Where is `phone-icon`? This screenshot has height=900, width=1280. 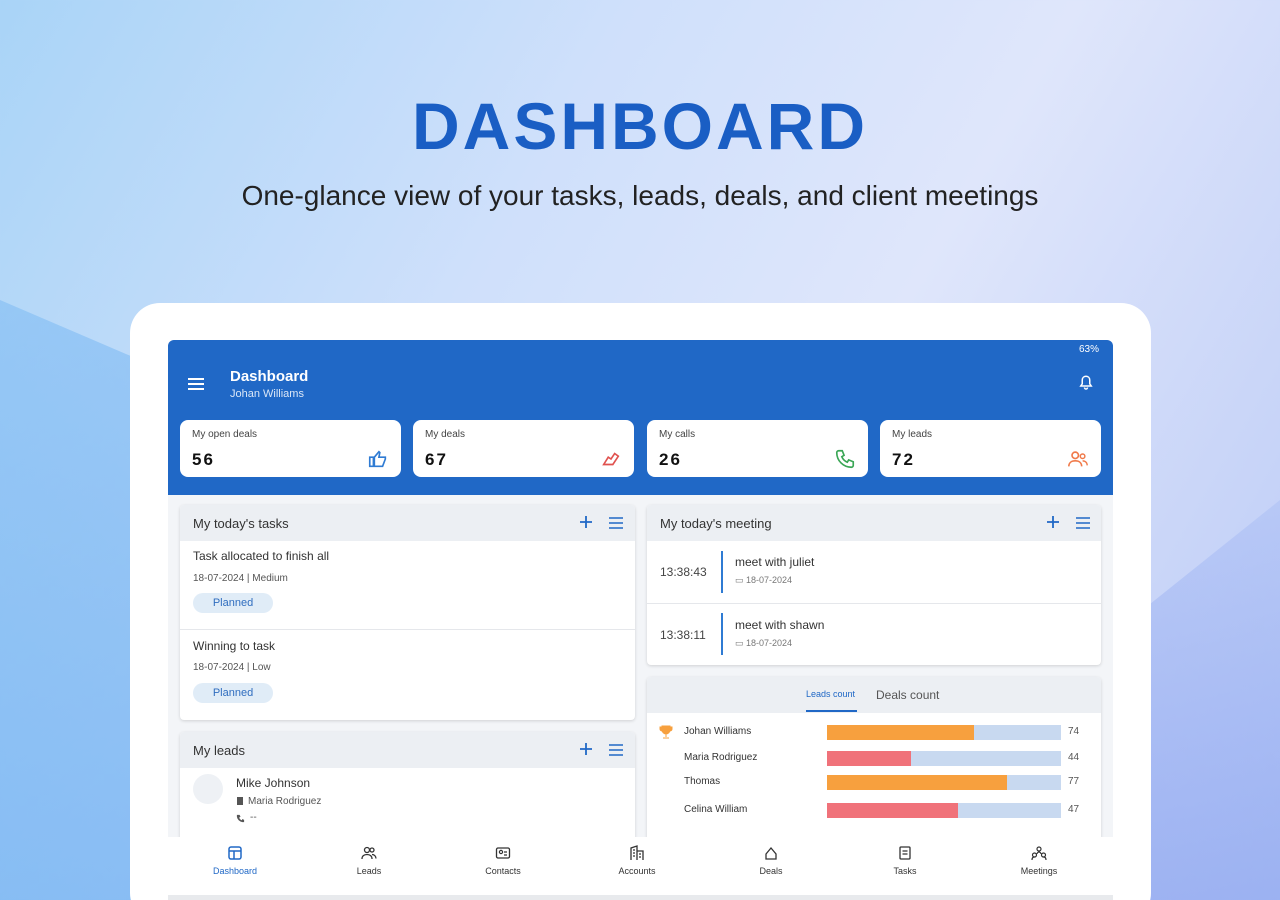 phone-icon is located at coordinates (845, 459).